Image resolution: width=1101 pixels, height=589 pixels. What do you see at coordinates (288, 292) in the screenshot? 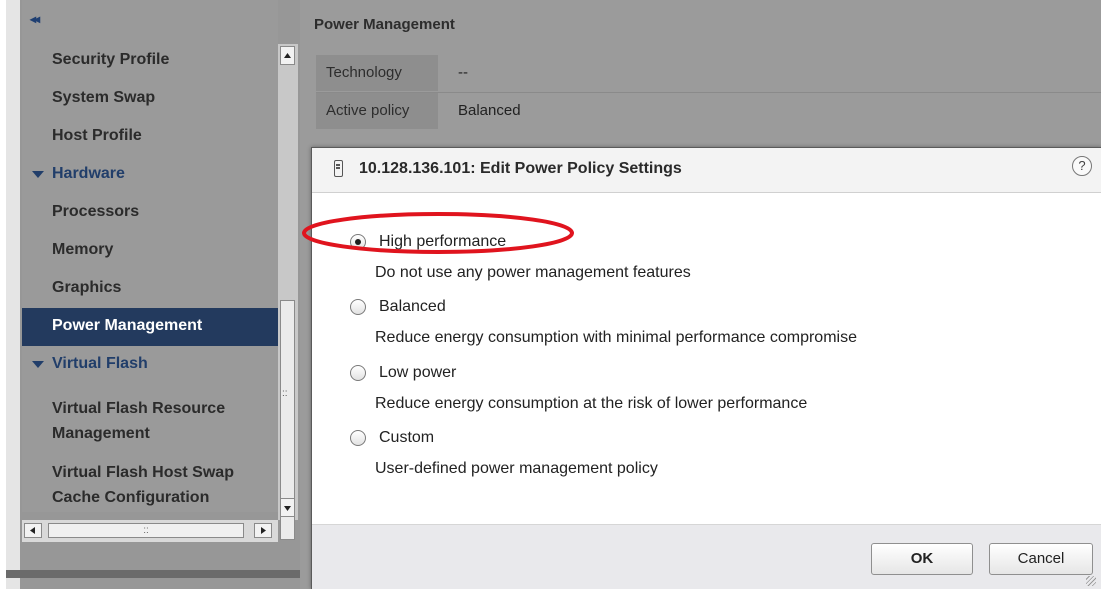
I see `nav-vertical-scrollbar: ::` at bounding box center [288, 292].